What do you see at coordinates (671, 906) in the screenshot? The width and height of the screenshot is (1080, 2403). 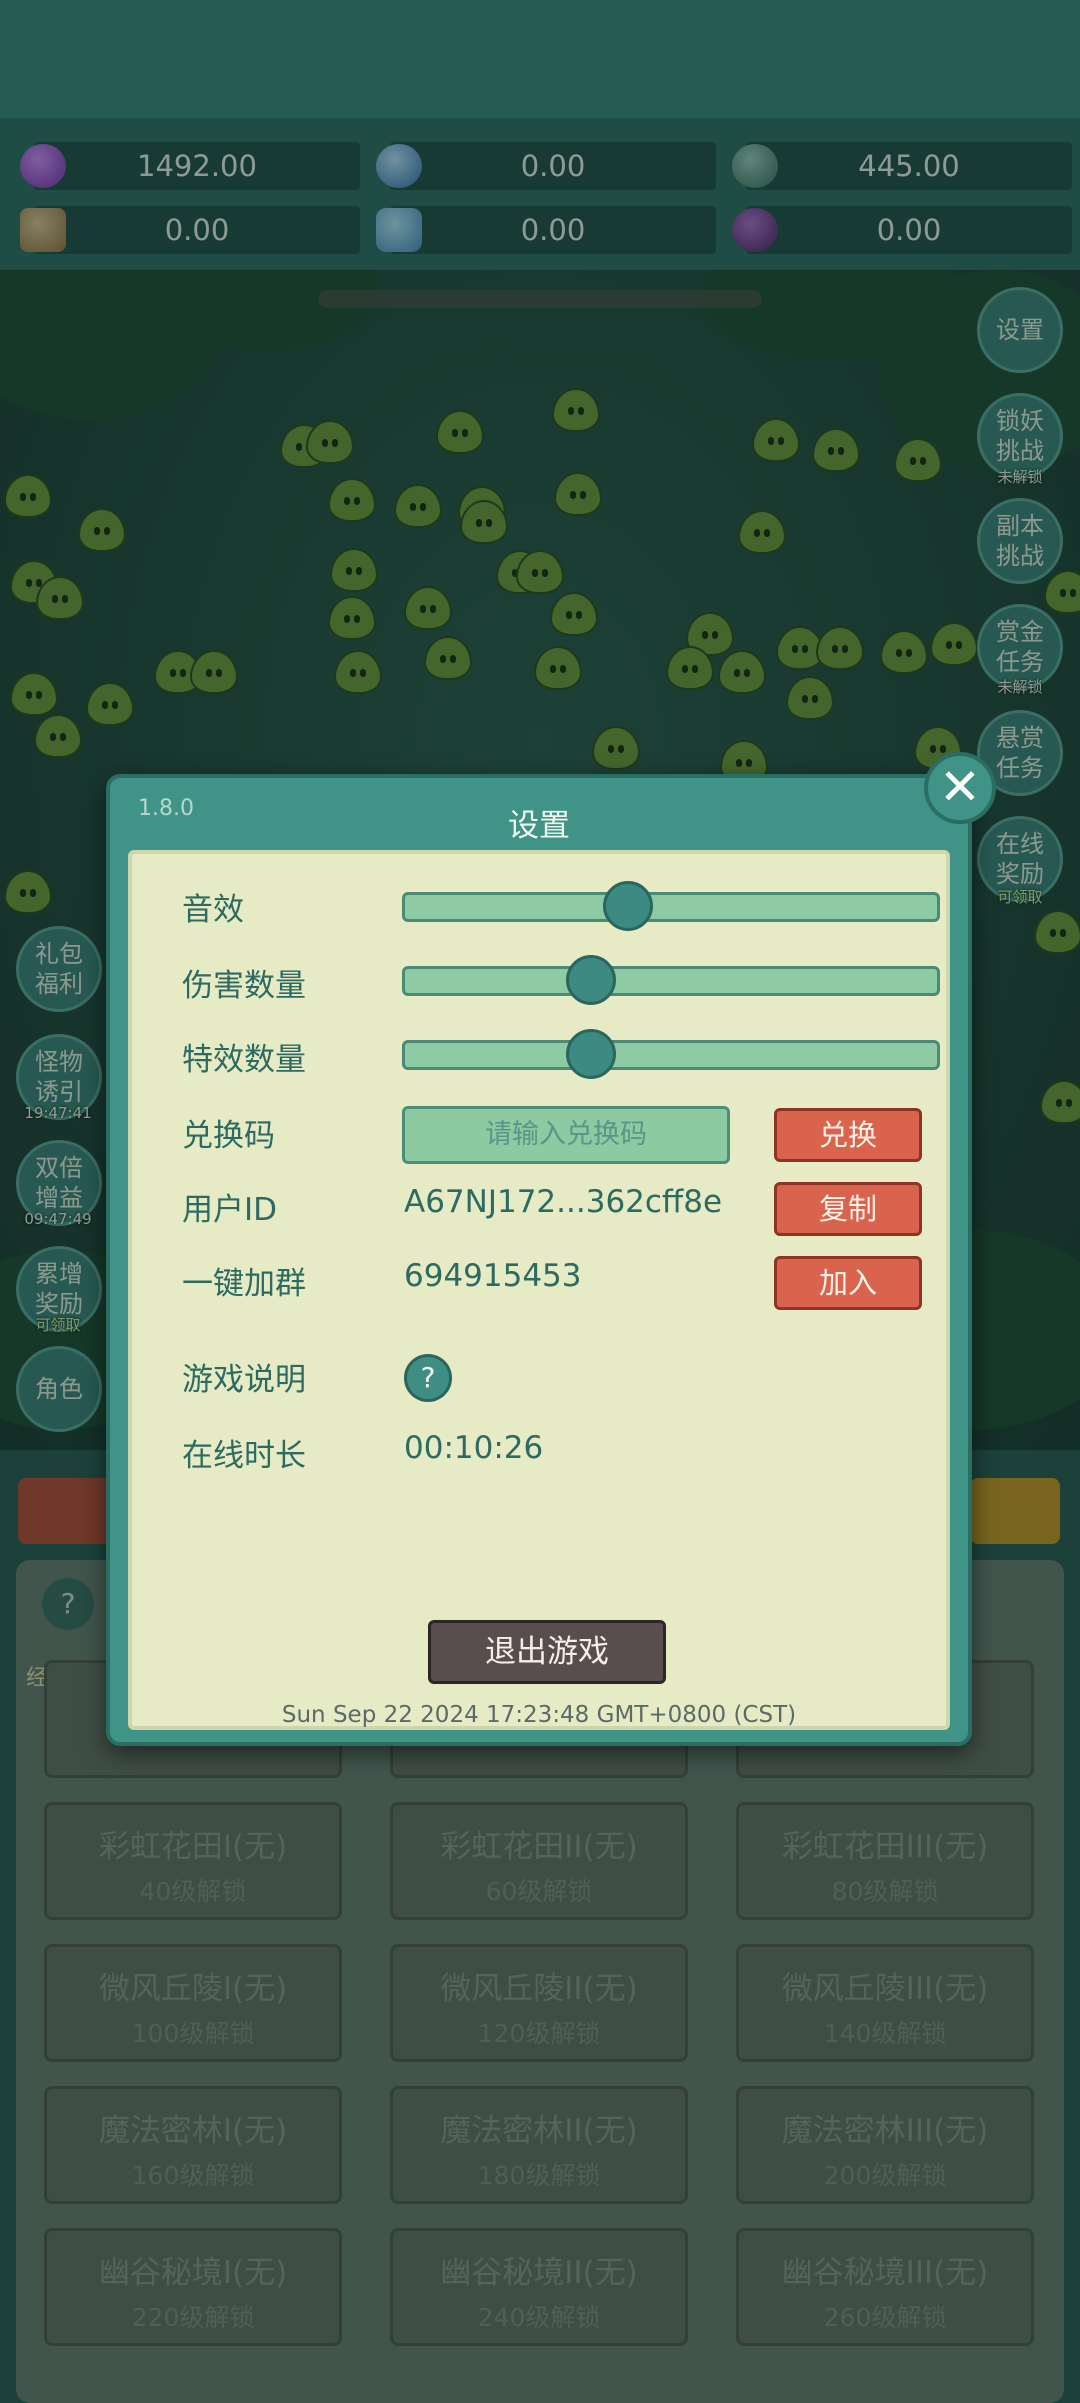 I see `sound-slider` at bounding box center [671, 906].